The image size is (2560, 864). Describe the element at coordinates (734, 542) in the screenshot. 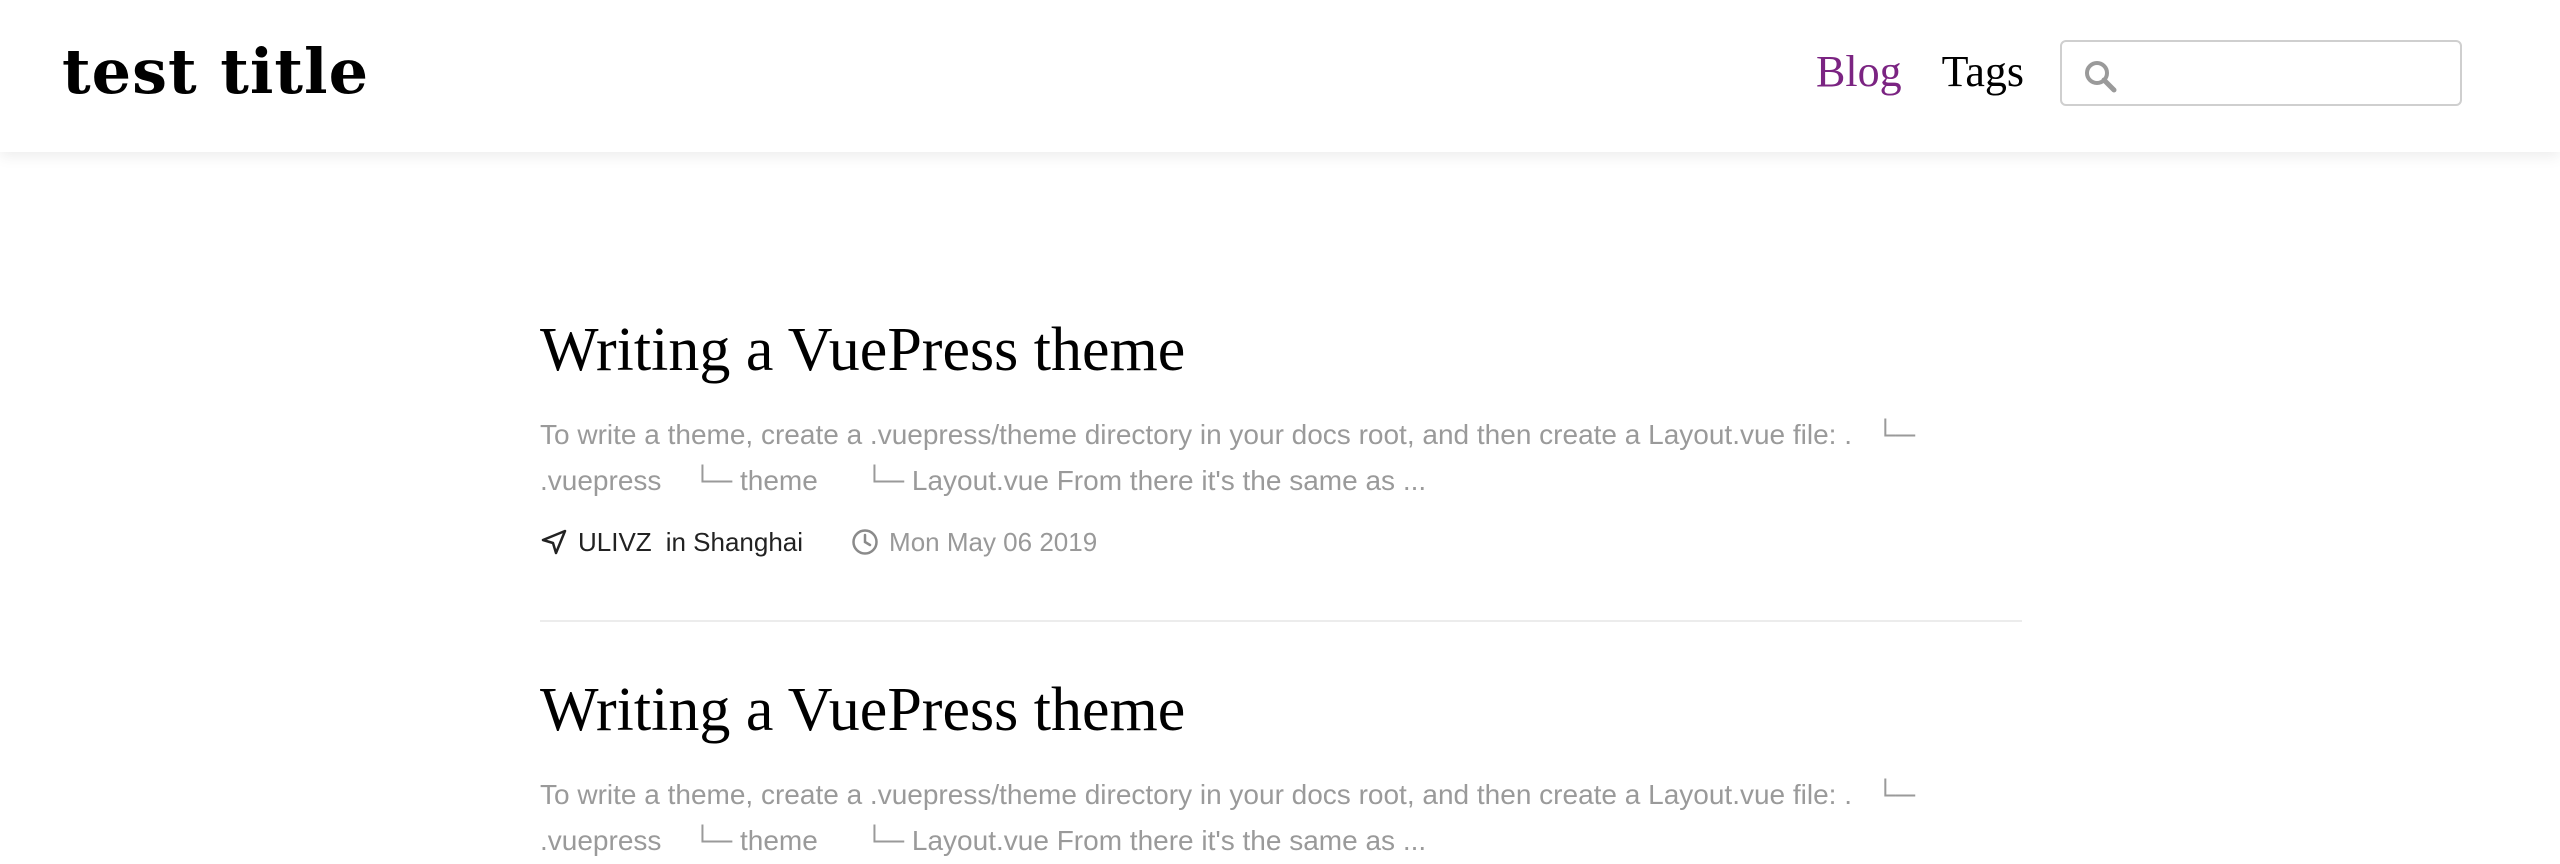

I see `post-location: in Shanghai` at that location.